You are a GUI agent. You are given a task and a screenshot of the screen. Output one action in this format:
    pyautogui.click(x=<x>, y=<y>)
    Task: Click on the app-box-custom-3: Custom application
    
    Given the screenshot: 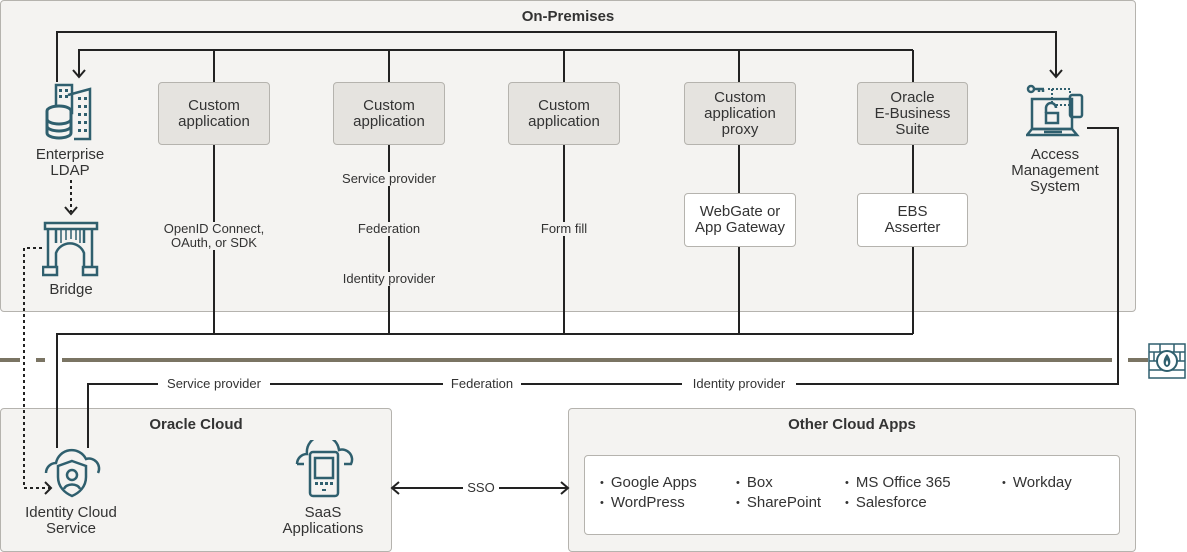 What is the action you would take?
    pyautogui.click(x=564, y=113)
    